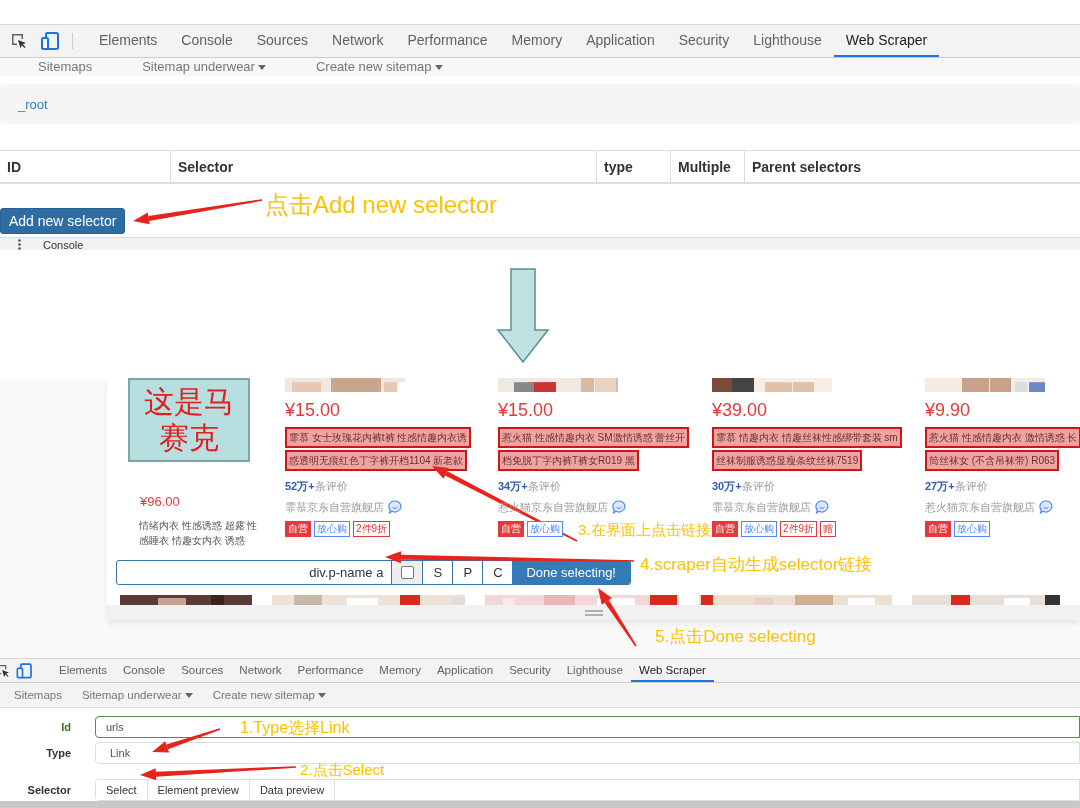 The width and height of the screenshot is (1080, 808). What do you see at coordinates (295, 728) in the screenshot?
I see `annotation-text: 1.Type选择Link` at bounding box center [295, 728].